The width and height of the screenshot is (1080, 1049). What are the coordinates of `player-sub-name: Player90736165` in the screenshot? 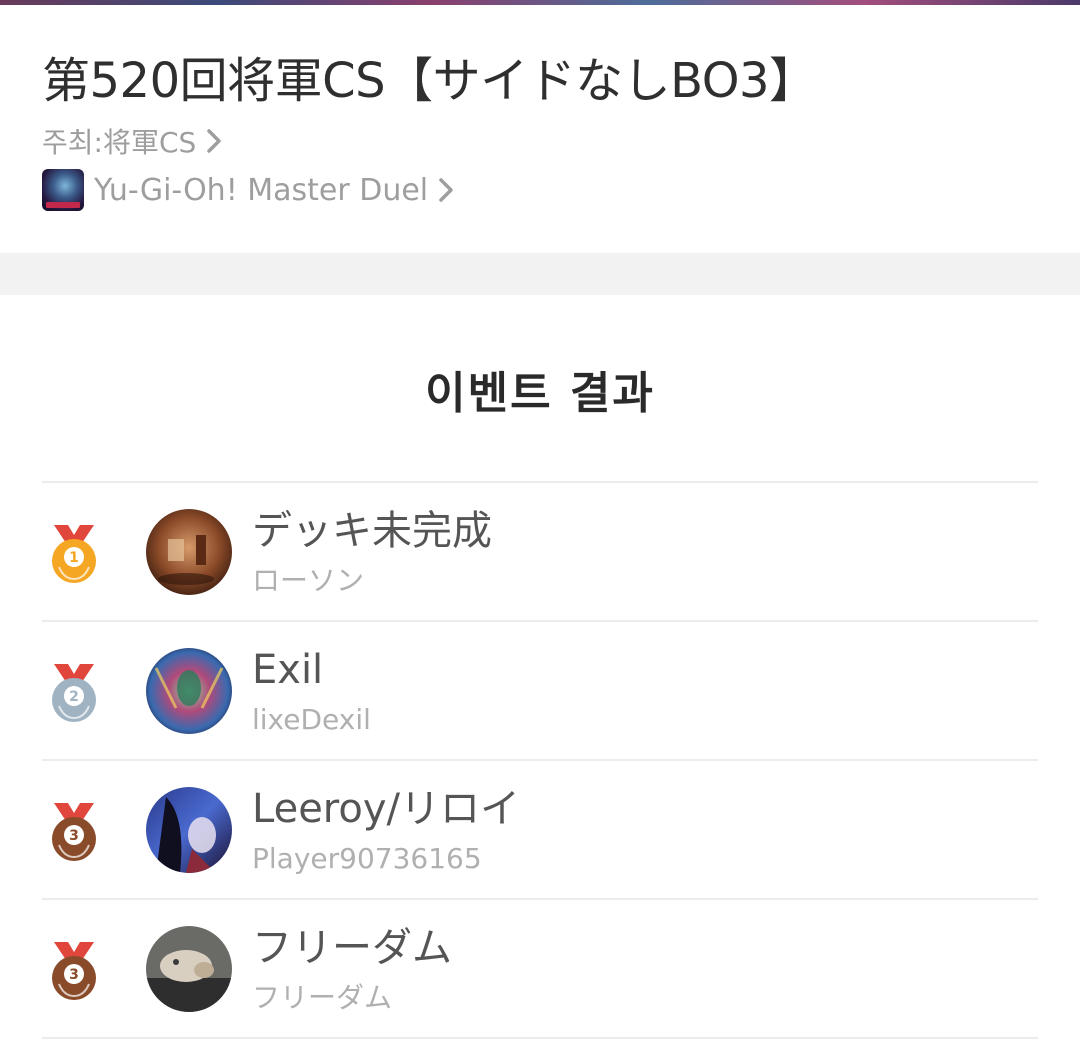 It's located at (367, 858).